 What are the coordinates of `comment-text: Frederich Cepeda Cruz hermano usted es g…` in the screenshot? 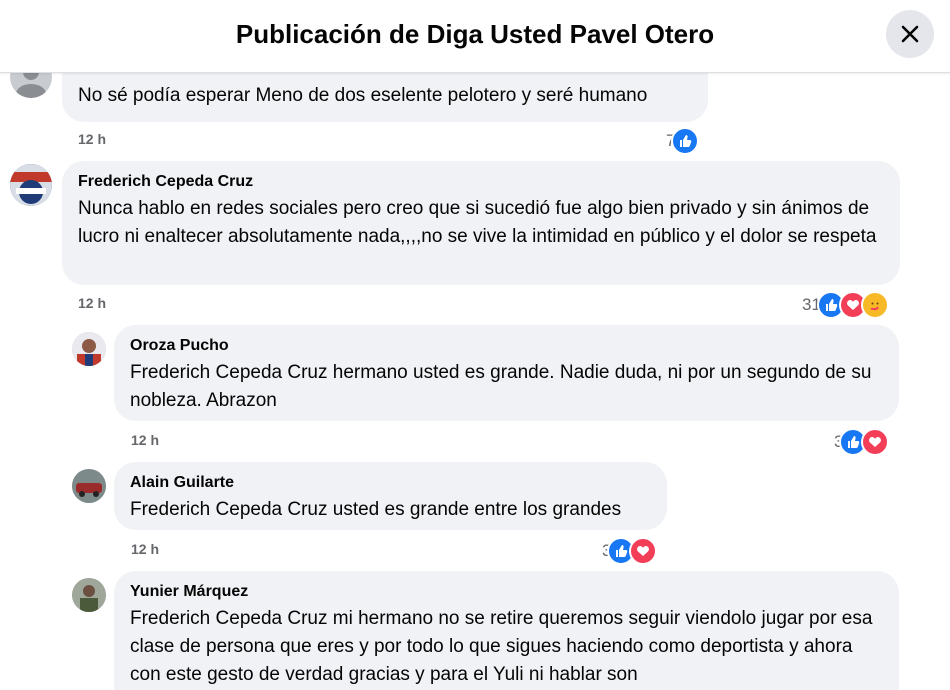 It's located at (501, 386).